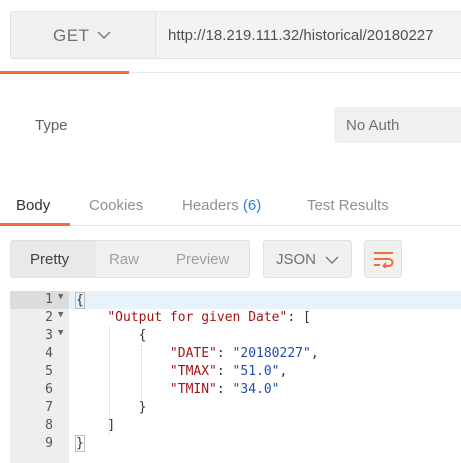 The width and height of the screenshot is (461, 463). I want to click on line-number: 6, so click(49, 389).